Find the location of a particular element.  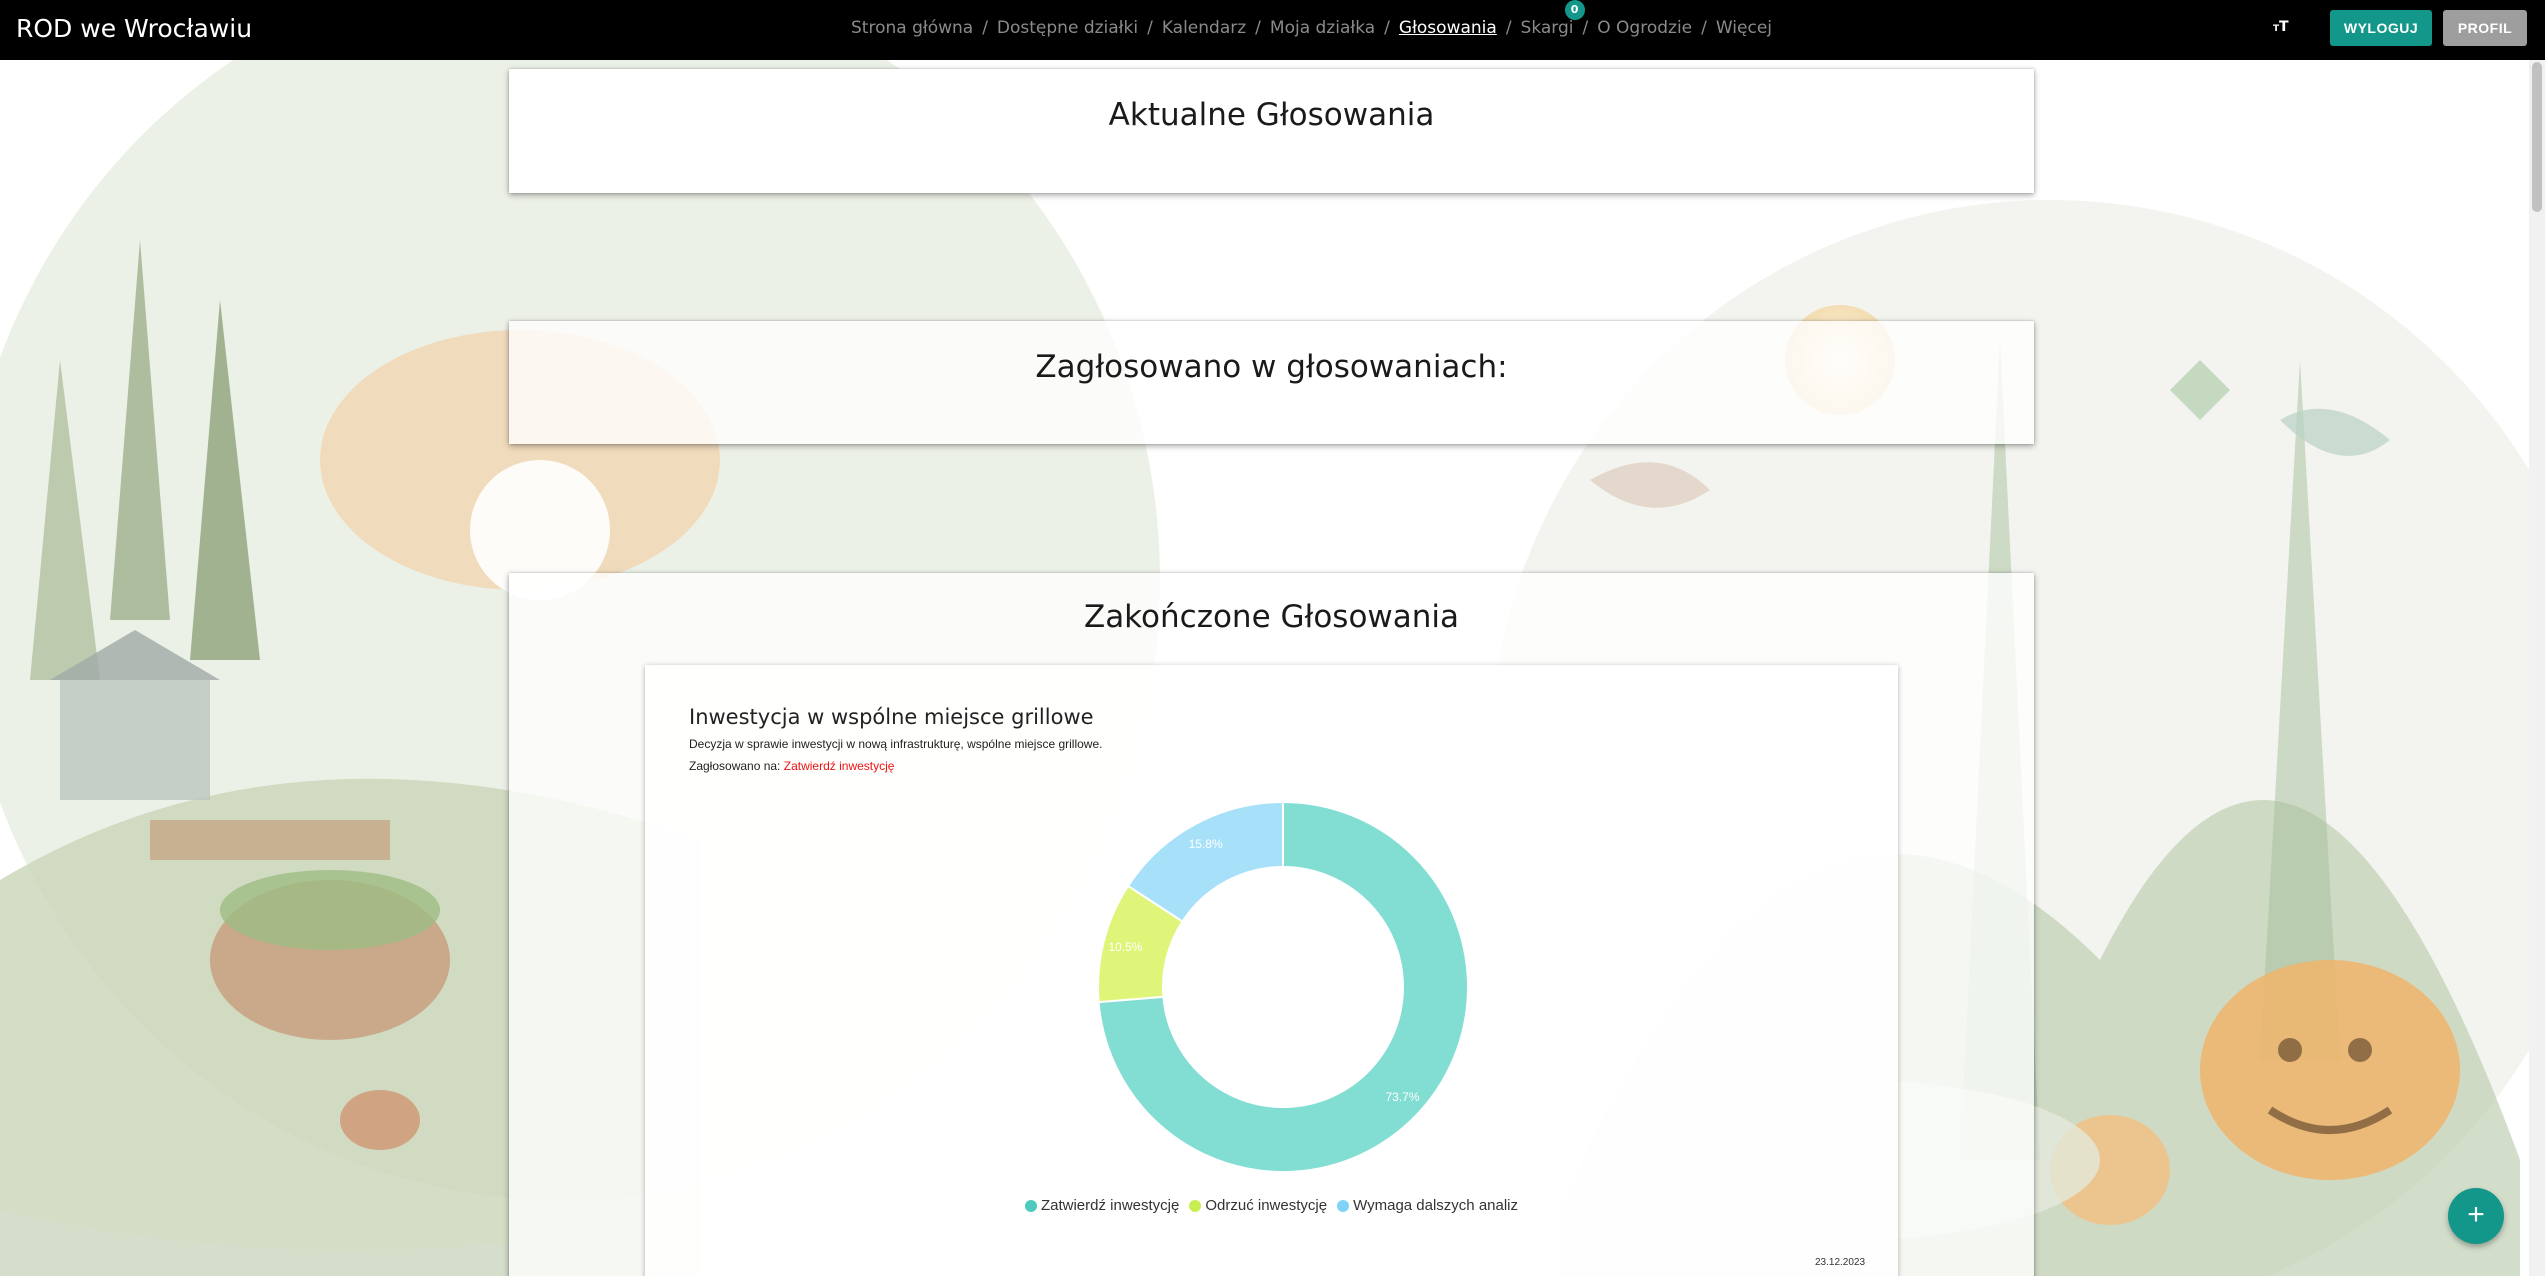

donut-label-reject: 10.5% is located at coordinates (1125, 947).